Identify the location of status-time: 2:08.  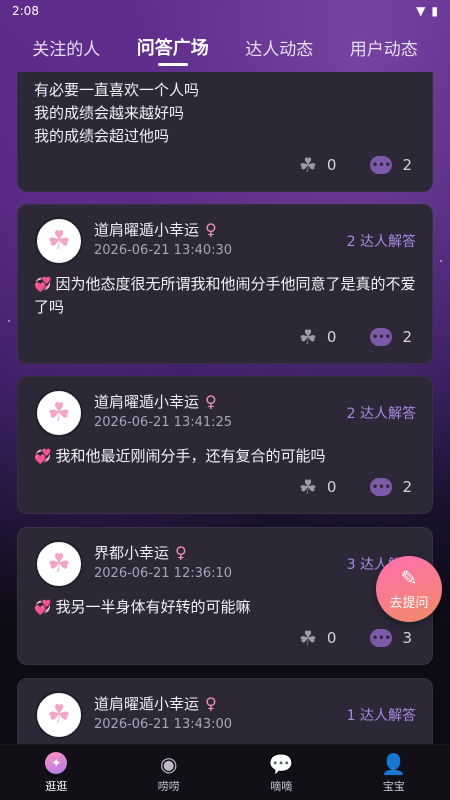
(25, 11).